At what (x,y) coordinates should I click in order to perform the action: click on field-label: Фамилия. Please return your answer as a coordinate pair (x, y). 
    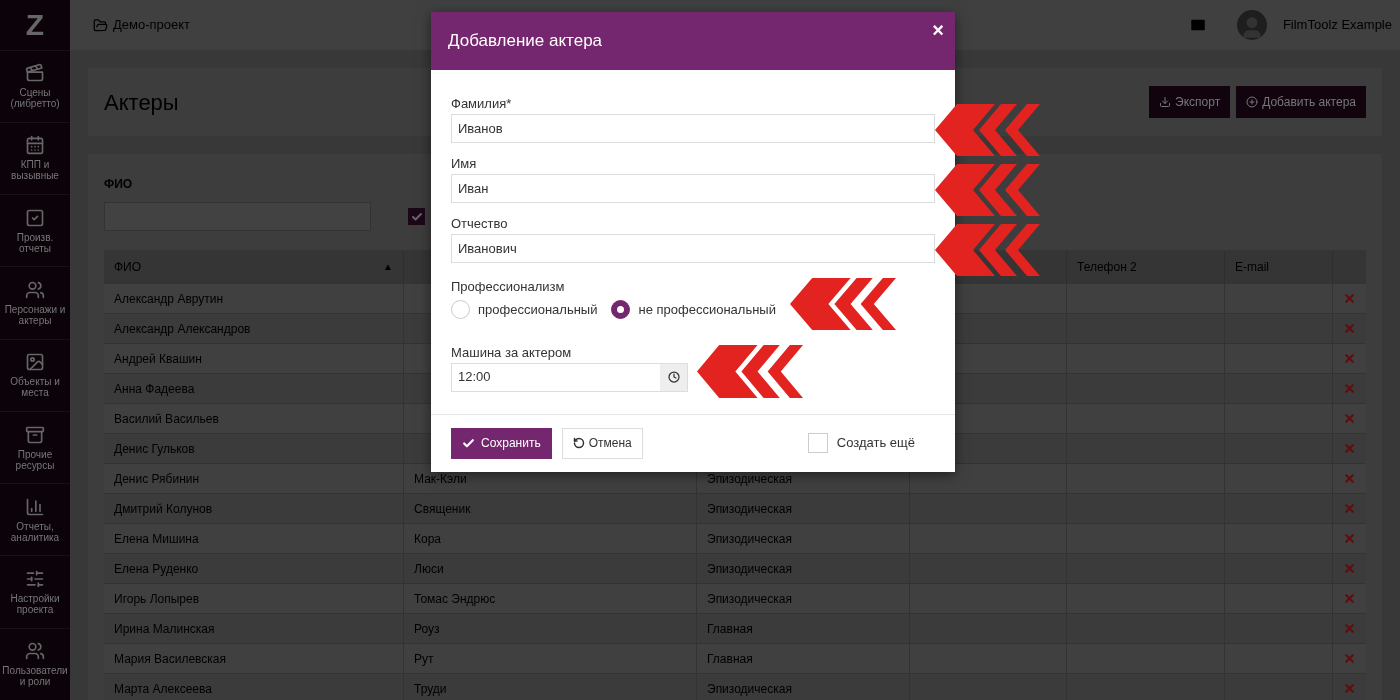
    Looking at the image, I should click on (479, 103).